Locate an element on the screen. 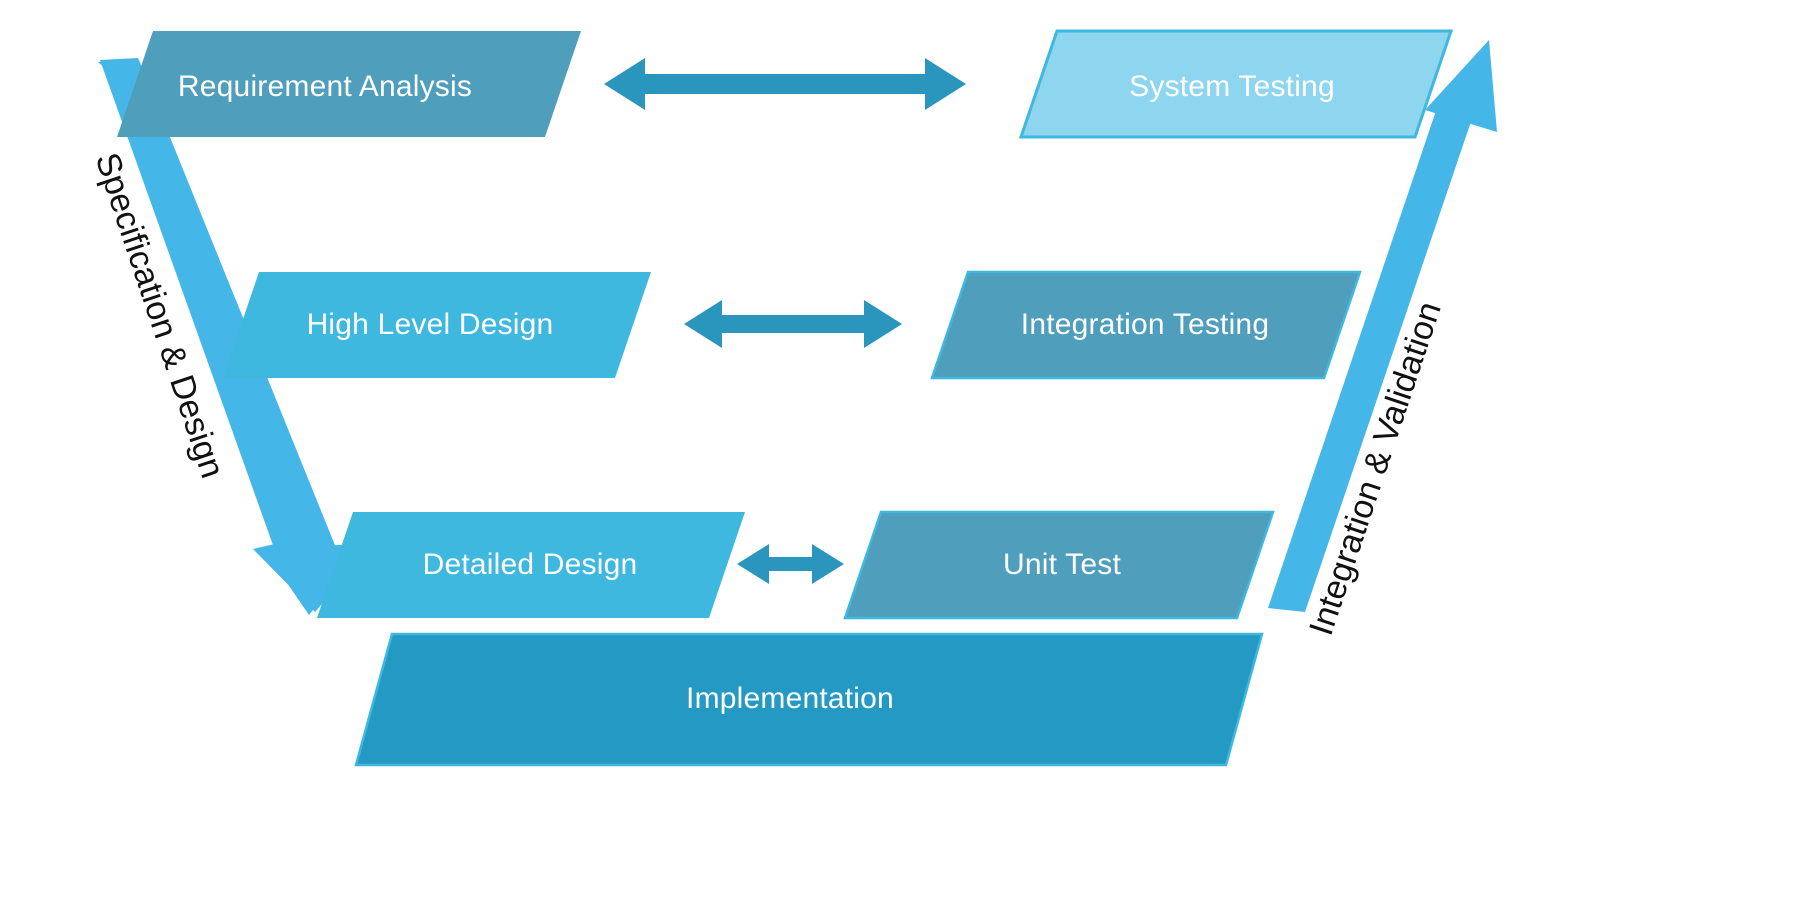 This screenshot has width=1800, height=916. level-2-connector-arrow is located at coordinates (793, 324).